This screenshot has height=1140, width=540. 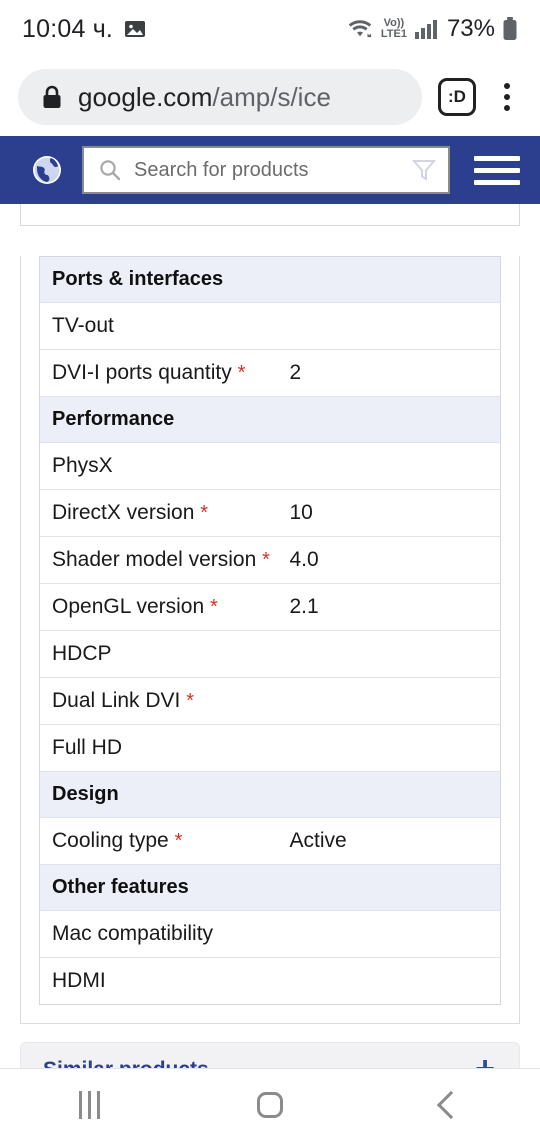 I want to click on spec-section-label: Performance, so click(x=270, y=419).